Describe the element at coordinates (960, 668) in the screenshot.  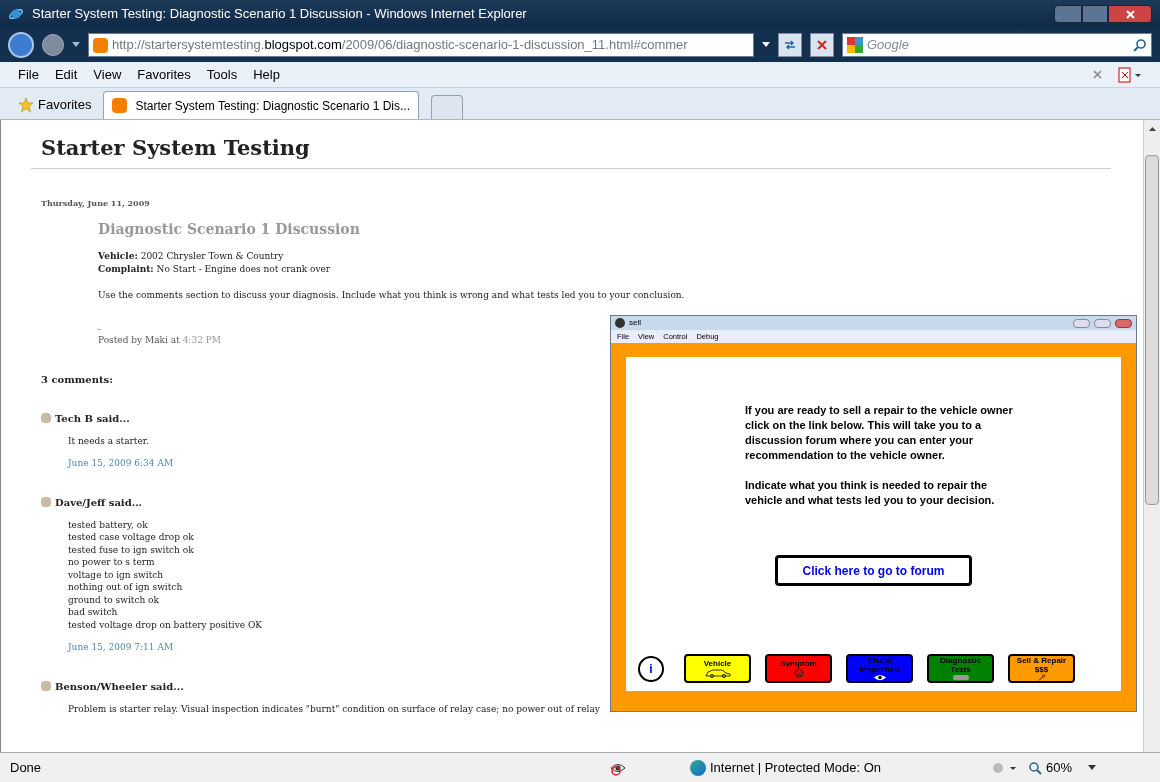
I see `nav-button: Diagnostic Tests` at that location.